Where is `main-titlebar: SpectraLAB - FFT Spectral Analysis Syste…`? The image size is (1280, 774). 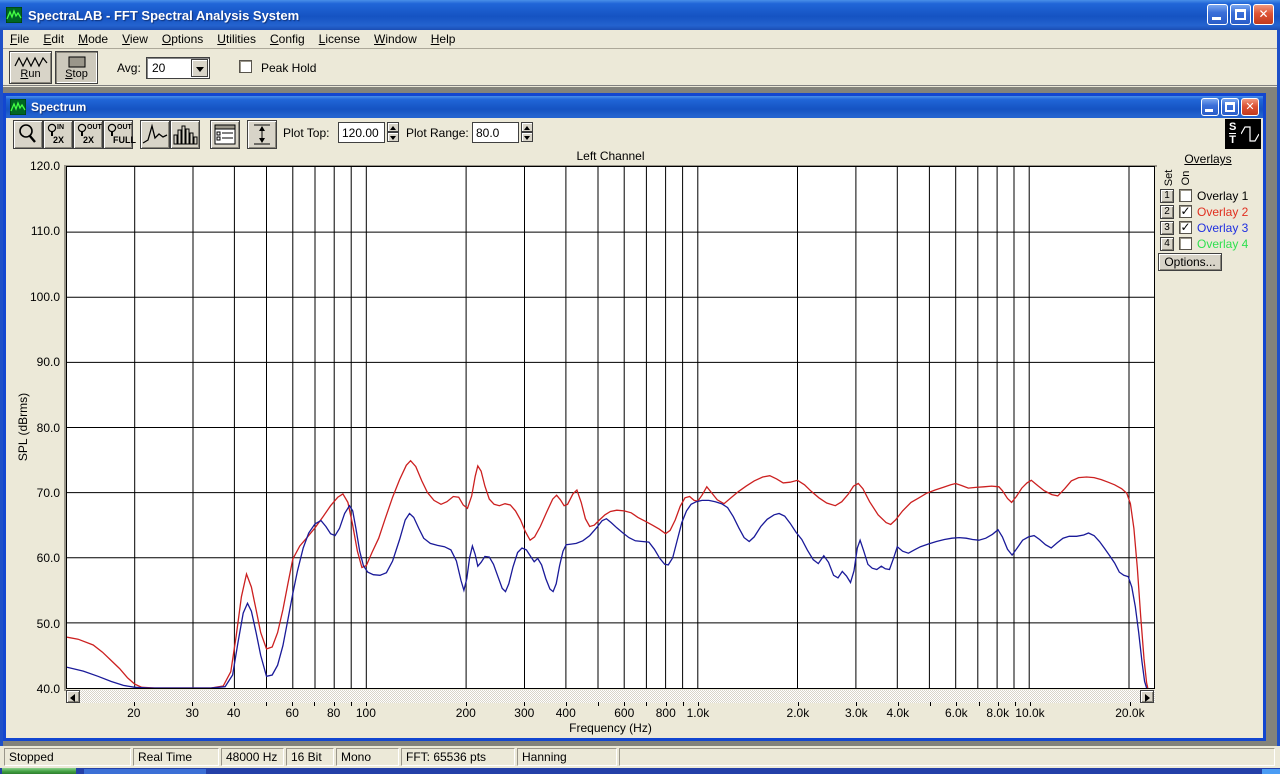
main-titlebar: SpectraLAB - FFT Spectral Analysis Syste… is located at coordinates (640, 15).